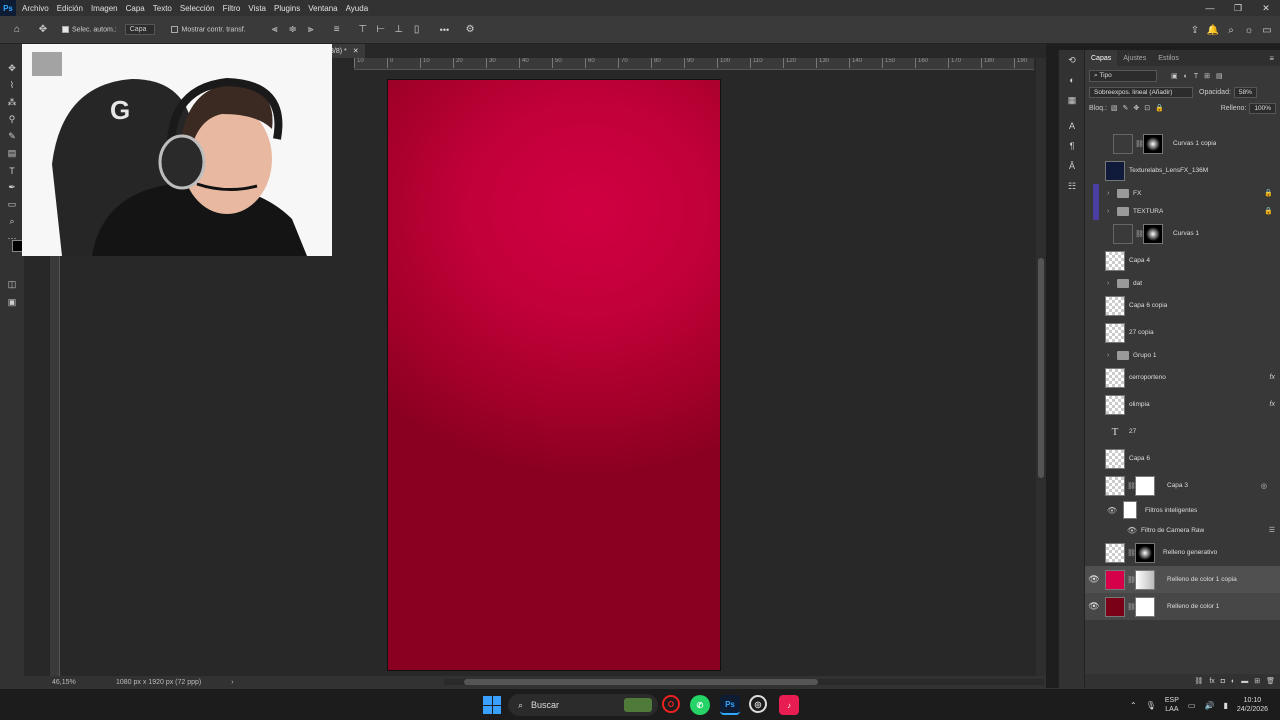 This screenshot has width=1280, height=720. I want to click on history-icon: ⟲, so click(1072, 60).